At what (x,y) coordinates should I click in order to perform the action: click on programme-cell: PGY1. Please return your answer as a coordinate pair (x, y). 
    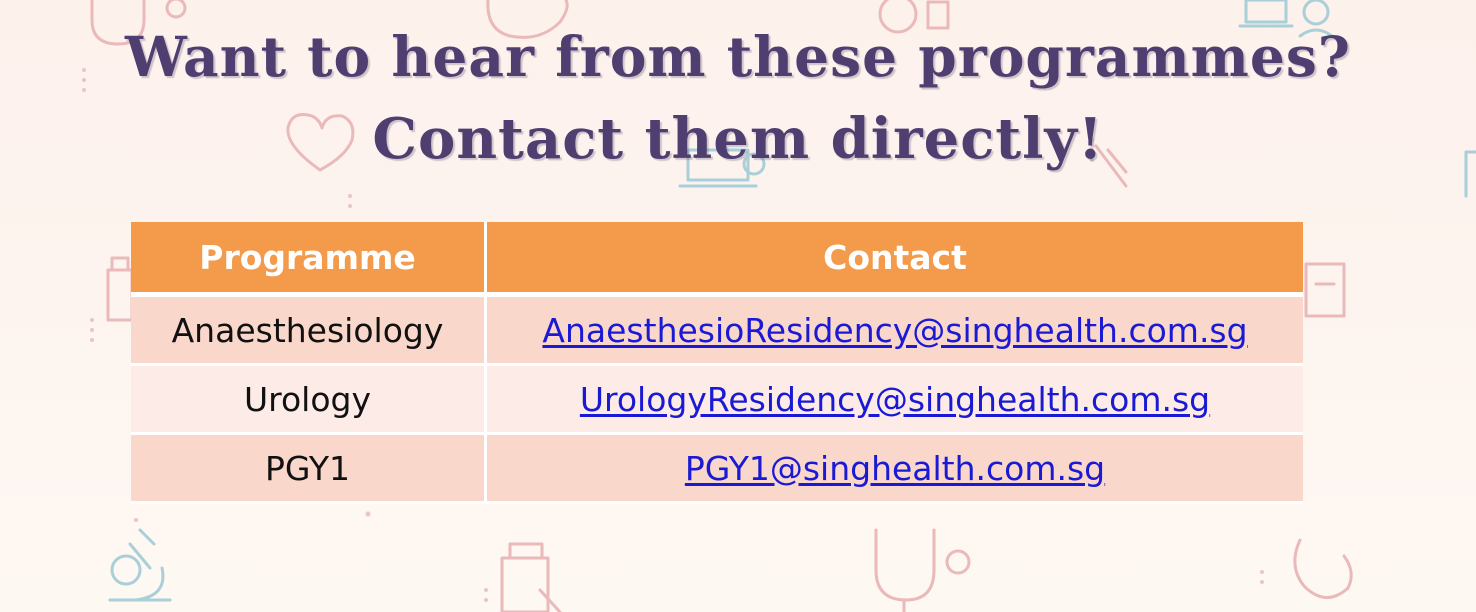
    Looking at the image, I should click on (309, 469).